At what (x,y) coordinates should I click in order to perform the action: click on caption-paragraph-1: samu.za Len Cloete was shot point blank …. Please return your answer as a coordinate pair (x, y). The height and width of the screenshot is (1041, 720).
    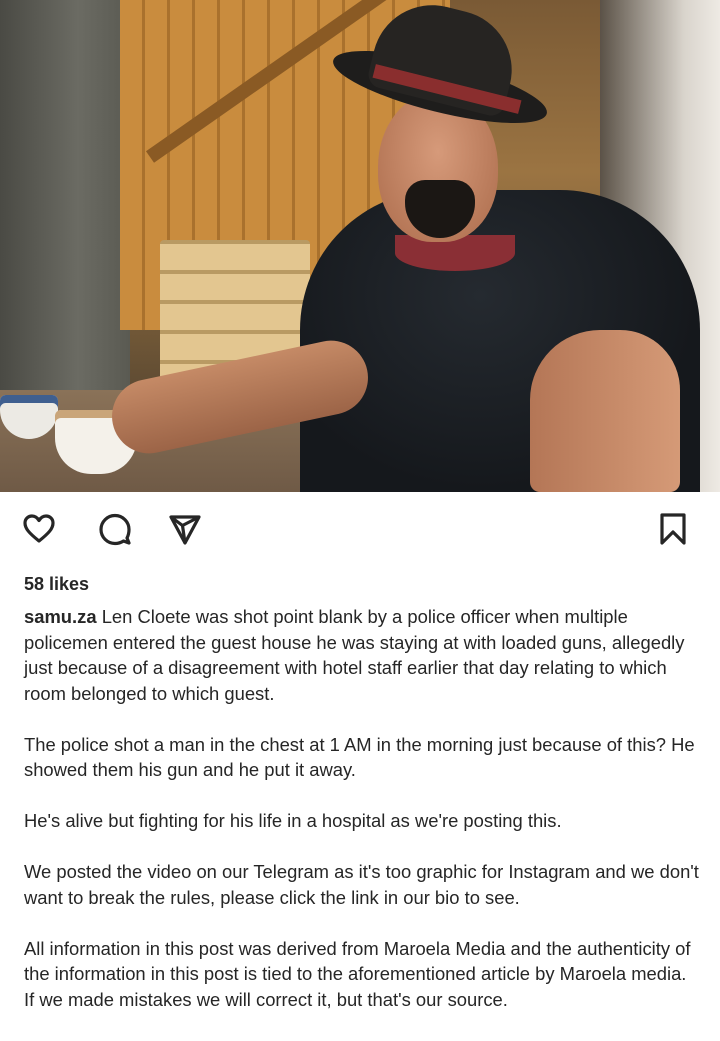
    Looking at the image, I should click on (362, 655).